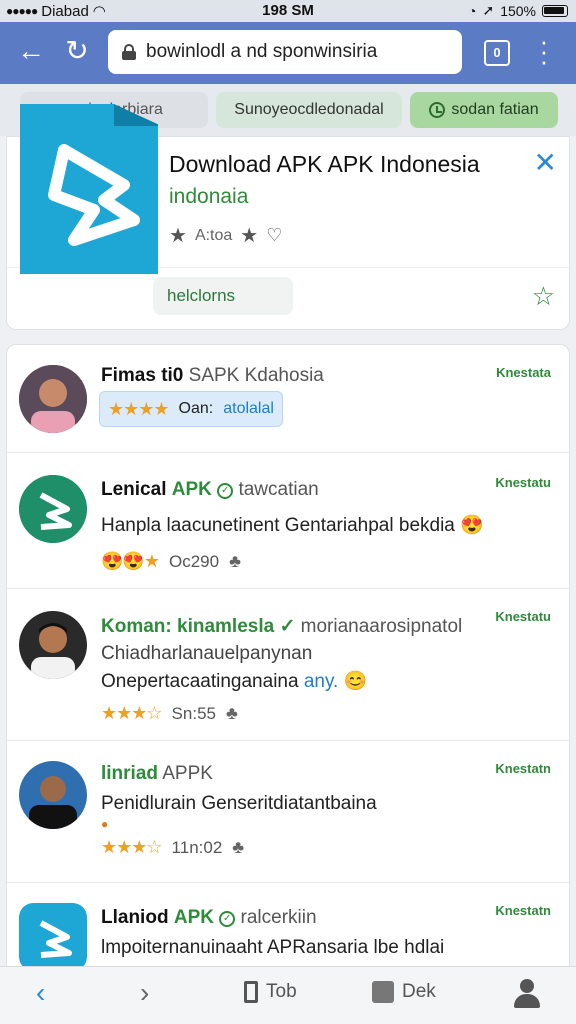 The image size is (576, 1024). What do you see at coordinates (77, 51) in the screenshot?
I see `reload-icon: ↻` at bounding box center [77, 51].